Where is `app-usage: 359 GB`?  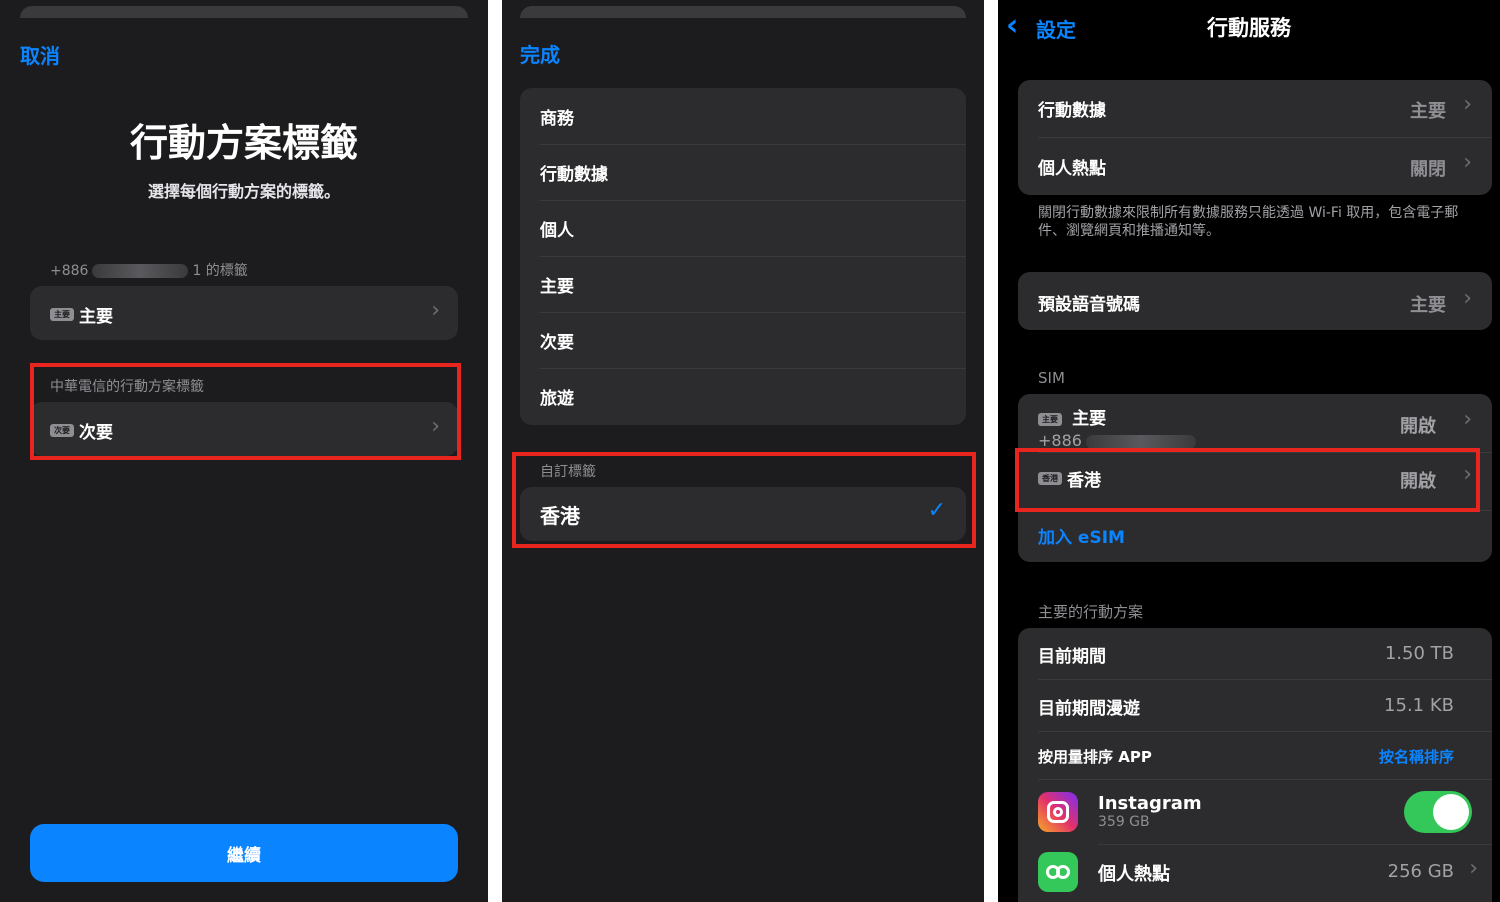 app-usage: 359 GB is located at coordinates (1124, 822).